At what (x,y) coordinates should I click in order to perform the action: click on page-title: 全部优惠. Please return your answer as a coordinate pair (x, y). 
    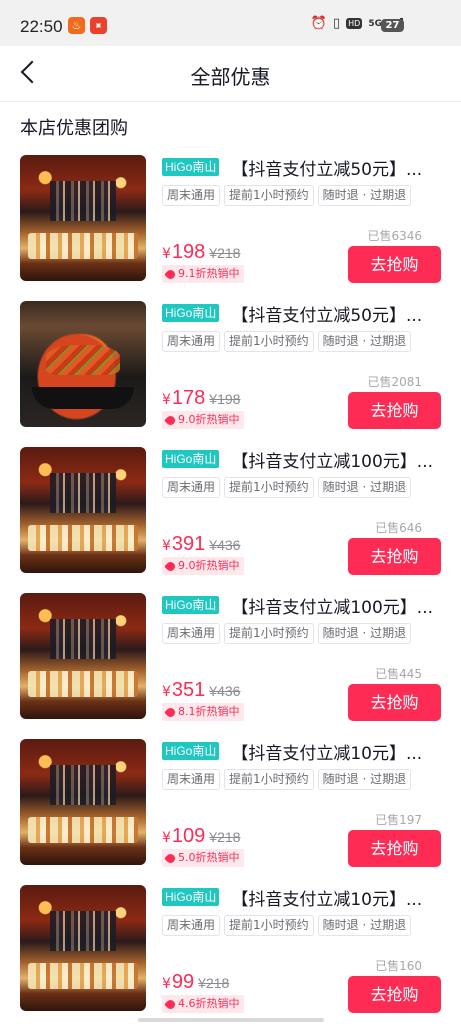
    Looking at the image, I should click on (230, 77).